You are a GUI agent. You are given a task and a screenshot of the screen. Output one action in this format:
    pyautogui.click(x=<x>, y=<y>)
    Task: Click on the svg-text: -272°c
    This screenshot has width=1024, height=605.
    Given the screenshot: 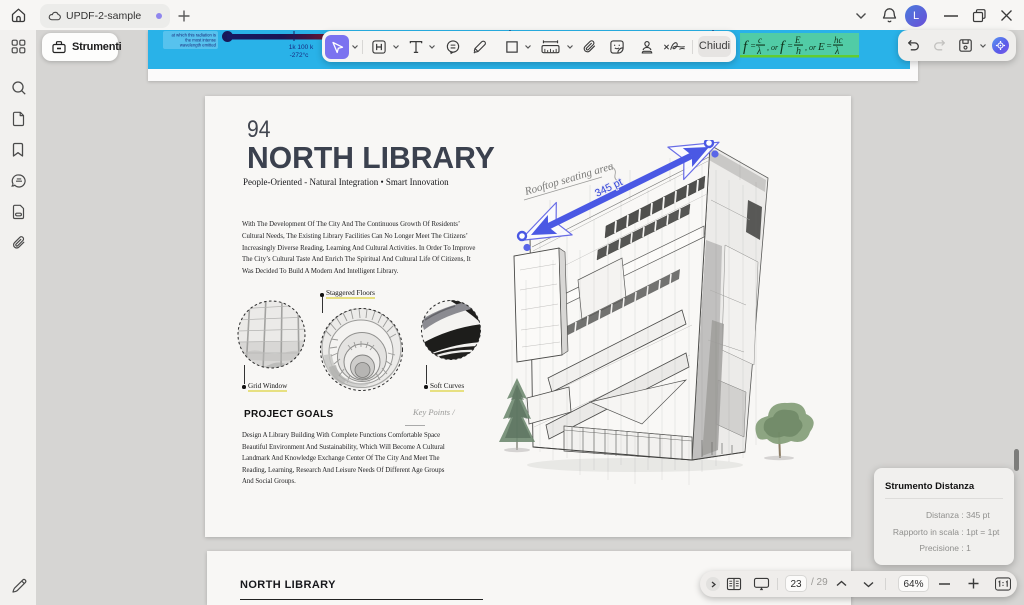 What is the action you would take?
    pyautogui.click(x=300, y=55)
    